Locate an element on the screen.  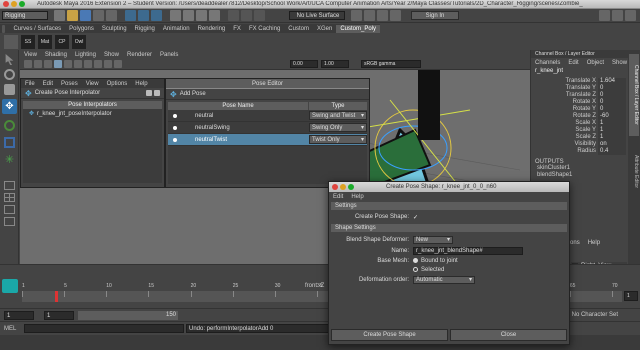
current-frame-field: 1 is located at coordinates (631, 296).